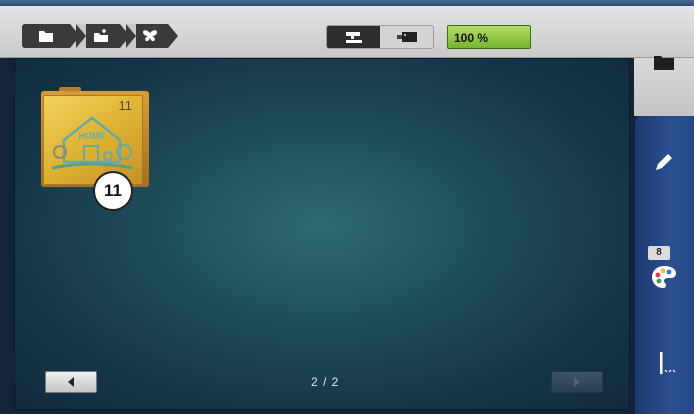 This screenshot has height=414, width=694. I want to click on home-design-thumbnail: HOME, so click(92, 143).